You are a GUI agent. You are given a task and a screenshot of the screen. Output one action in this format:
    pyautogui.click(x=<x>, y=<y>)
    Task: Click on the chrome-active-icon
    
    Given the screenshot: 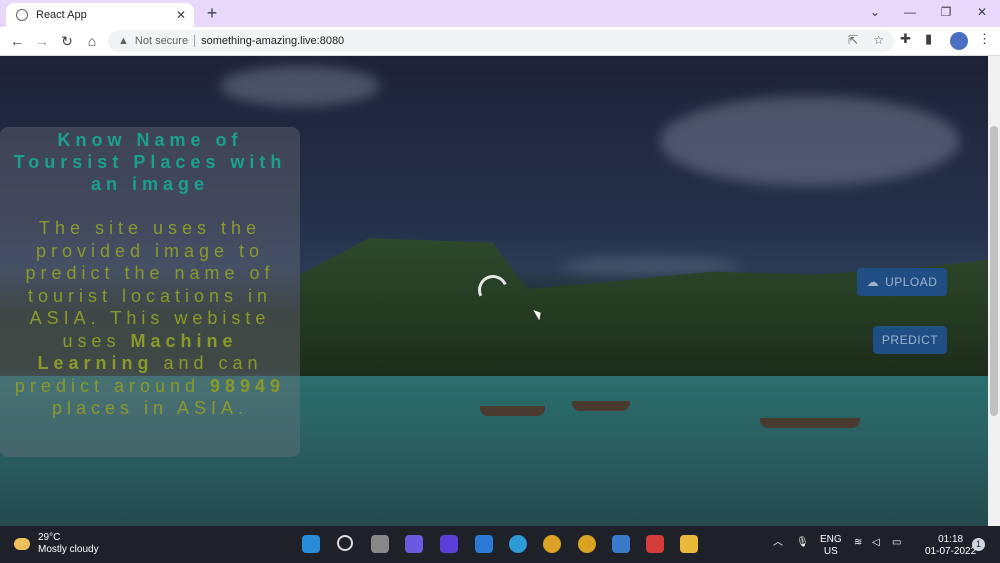 What is the action you would take?
    pyautogui.click(x=587, y=544)
    